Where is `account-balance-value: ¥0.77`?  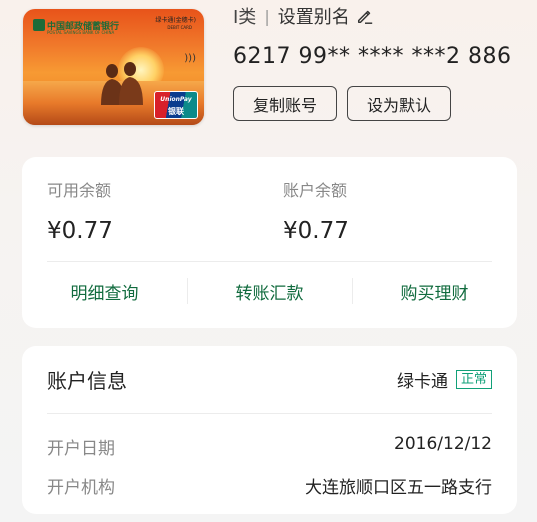 account-balance-value: ¥0.77 is located at coordinates (316, 231).